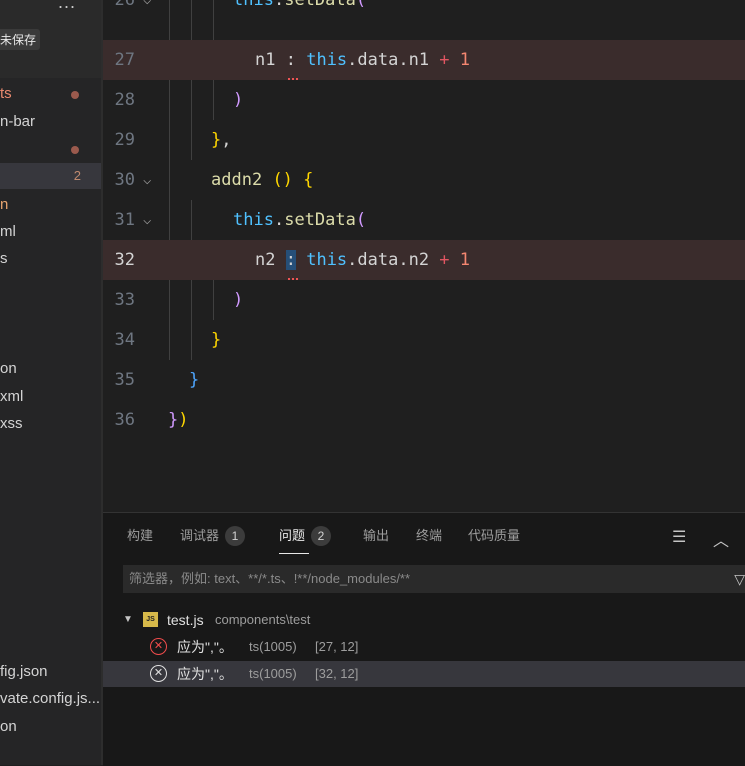 This screenshot has width=745, height=766. Describe the element at coordinates (8, 231) in the screenshot. I see `file-label: ml` at that location.